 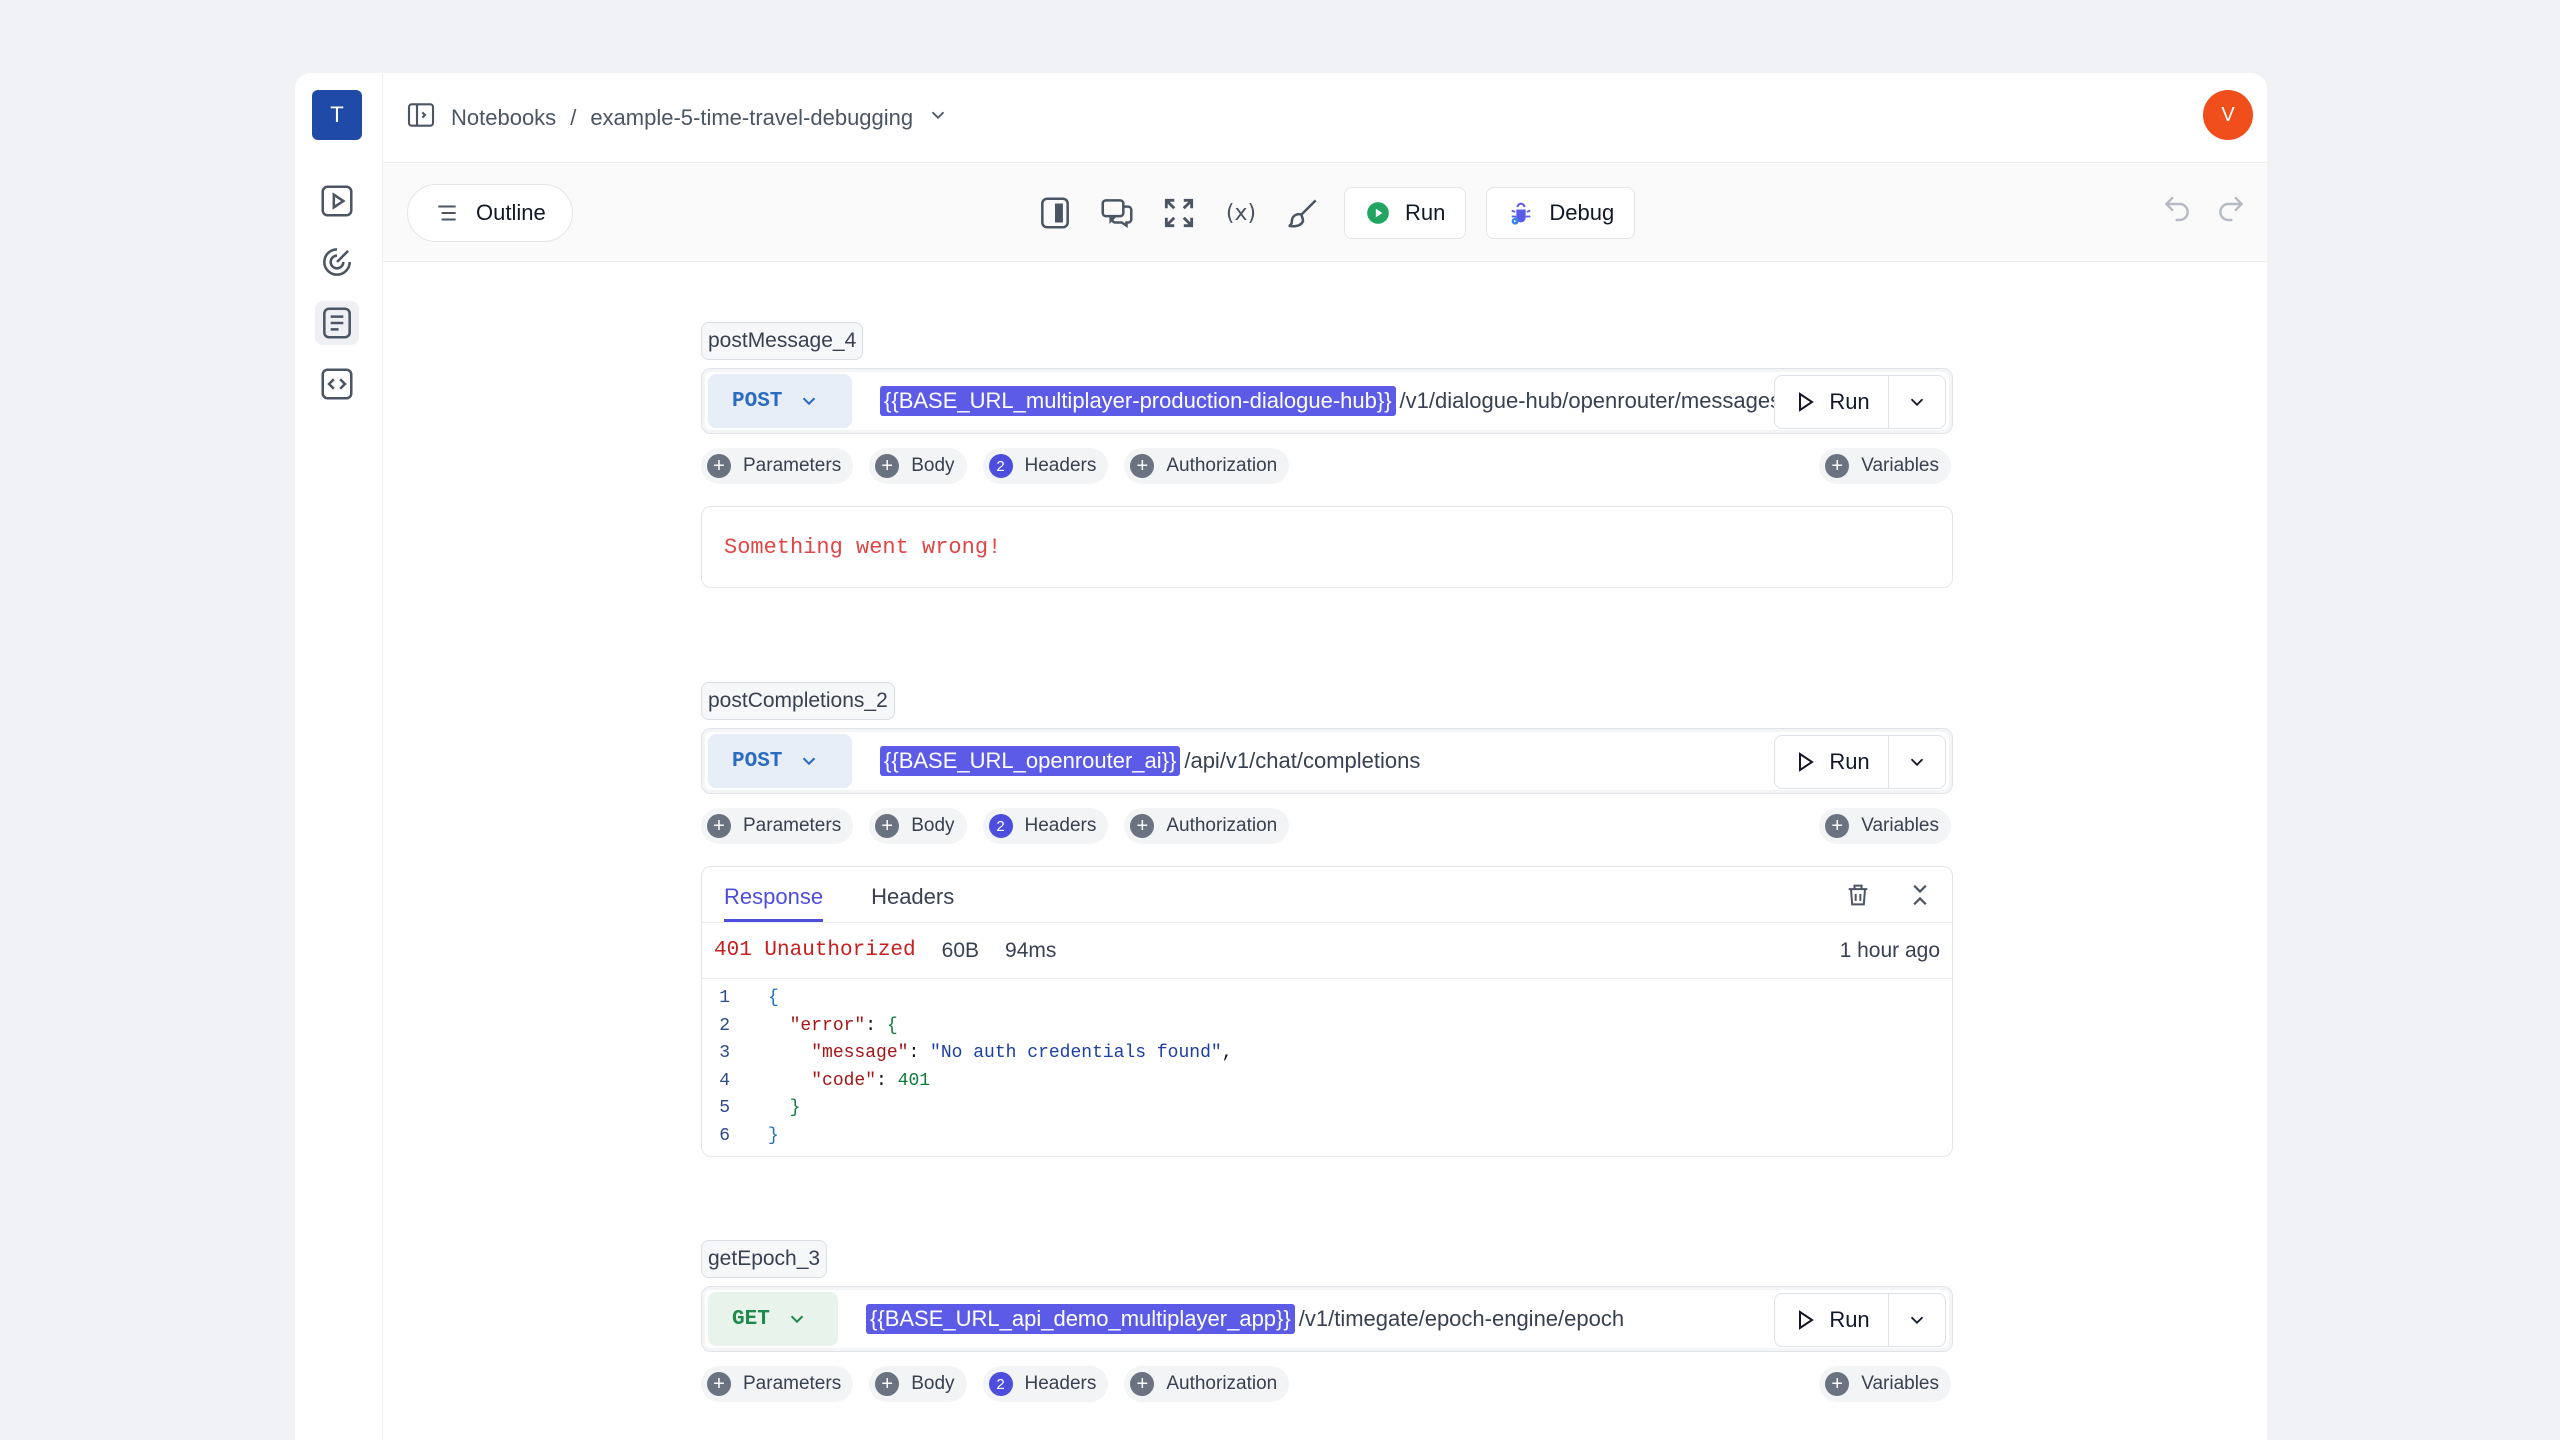 What do you see at coordinates (724, 998) in the screenshot?
I see `line-number: 1` at bounding box center [724, 998].